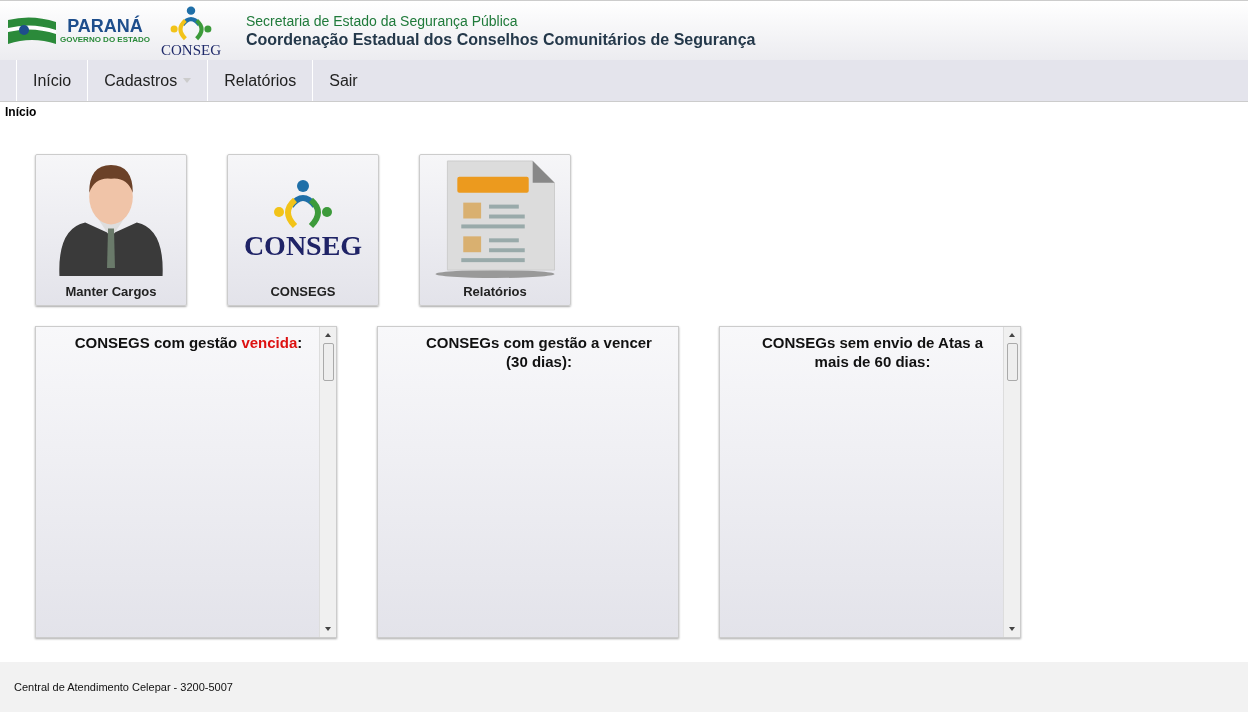 The image size is (1248, 712). What do you see at coordinates (191, 23) in the screenshot?
I see `people-circle-icon` at bounding box center [191, 23].